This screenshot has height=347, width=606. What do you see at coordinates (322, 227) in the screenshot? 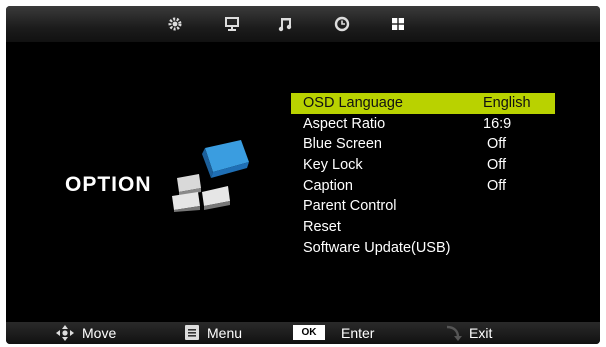
I see `menu-item-label: Reset` at bounding box center [322, 227].